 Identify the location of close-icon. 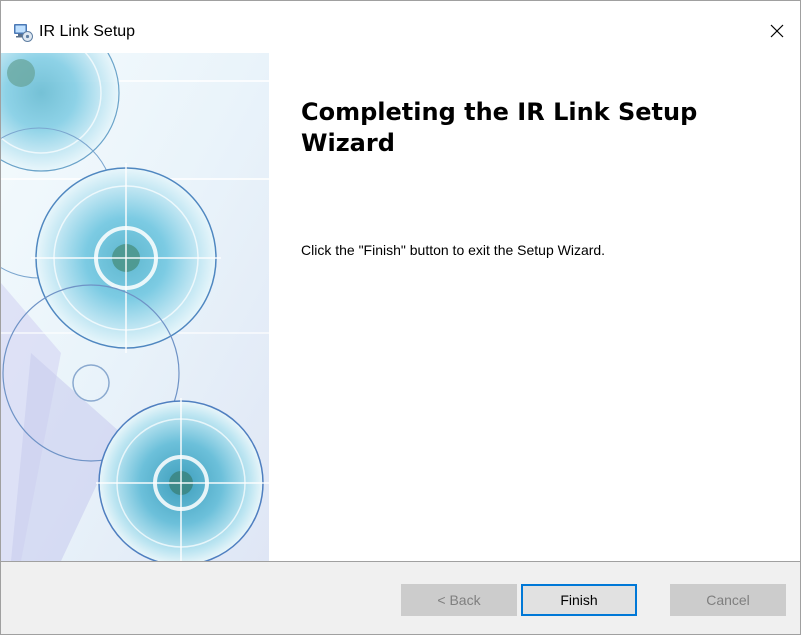
(777, 33).